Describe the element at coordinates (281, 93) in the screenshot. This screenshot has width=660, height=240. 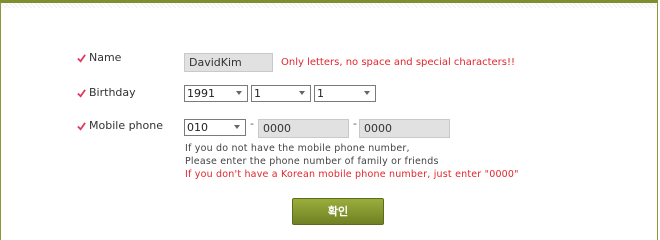
I see `birthday-month-select: 1` at that location.